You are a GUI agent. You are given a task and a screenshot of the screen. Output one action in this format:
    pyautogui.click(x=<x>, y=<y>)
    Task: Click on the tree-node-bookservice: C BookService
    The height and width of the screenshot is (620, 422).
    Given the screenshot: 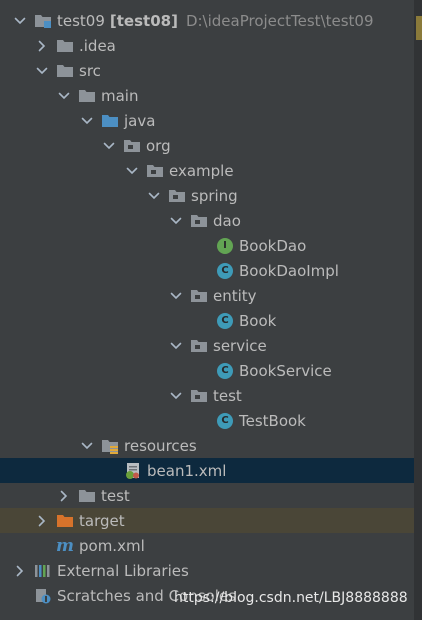 What is the action you would take?
    pyautogui.click(x=207, y=370)
    